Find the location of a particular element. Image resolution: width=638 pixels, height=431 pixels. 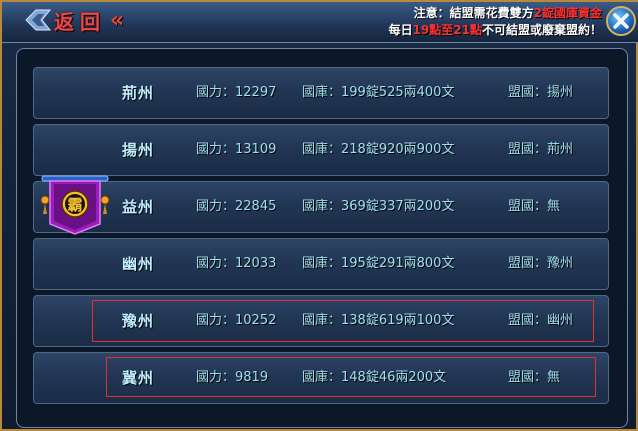

notice-line2-highlight: 19點至21點 is located at coordinates (447, 30).